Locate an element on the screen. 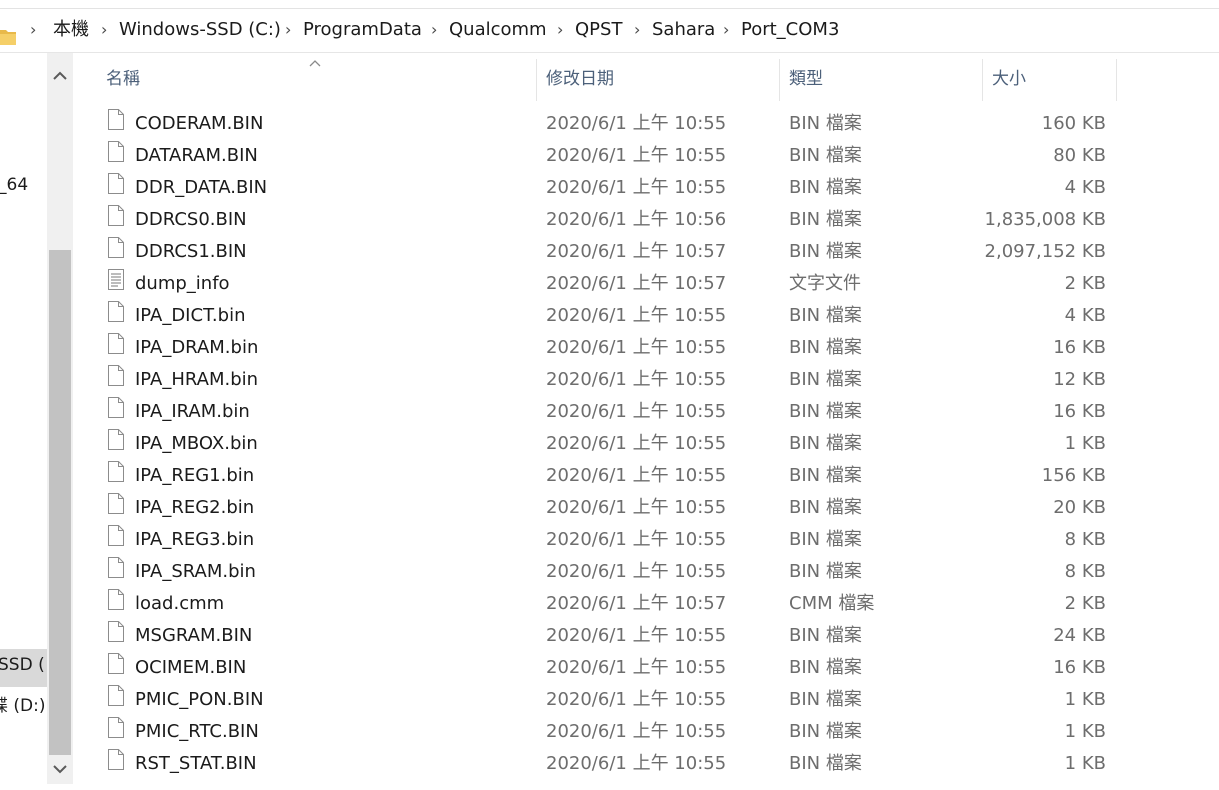  file-name: MSGRAM.BIN is located at coordinates (193, 636).